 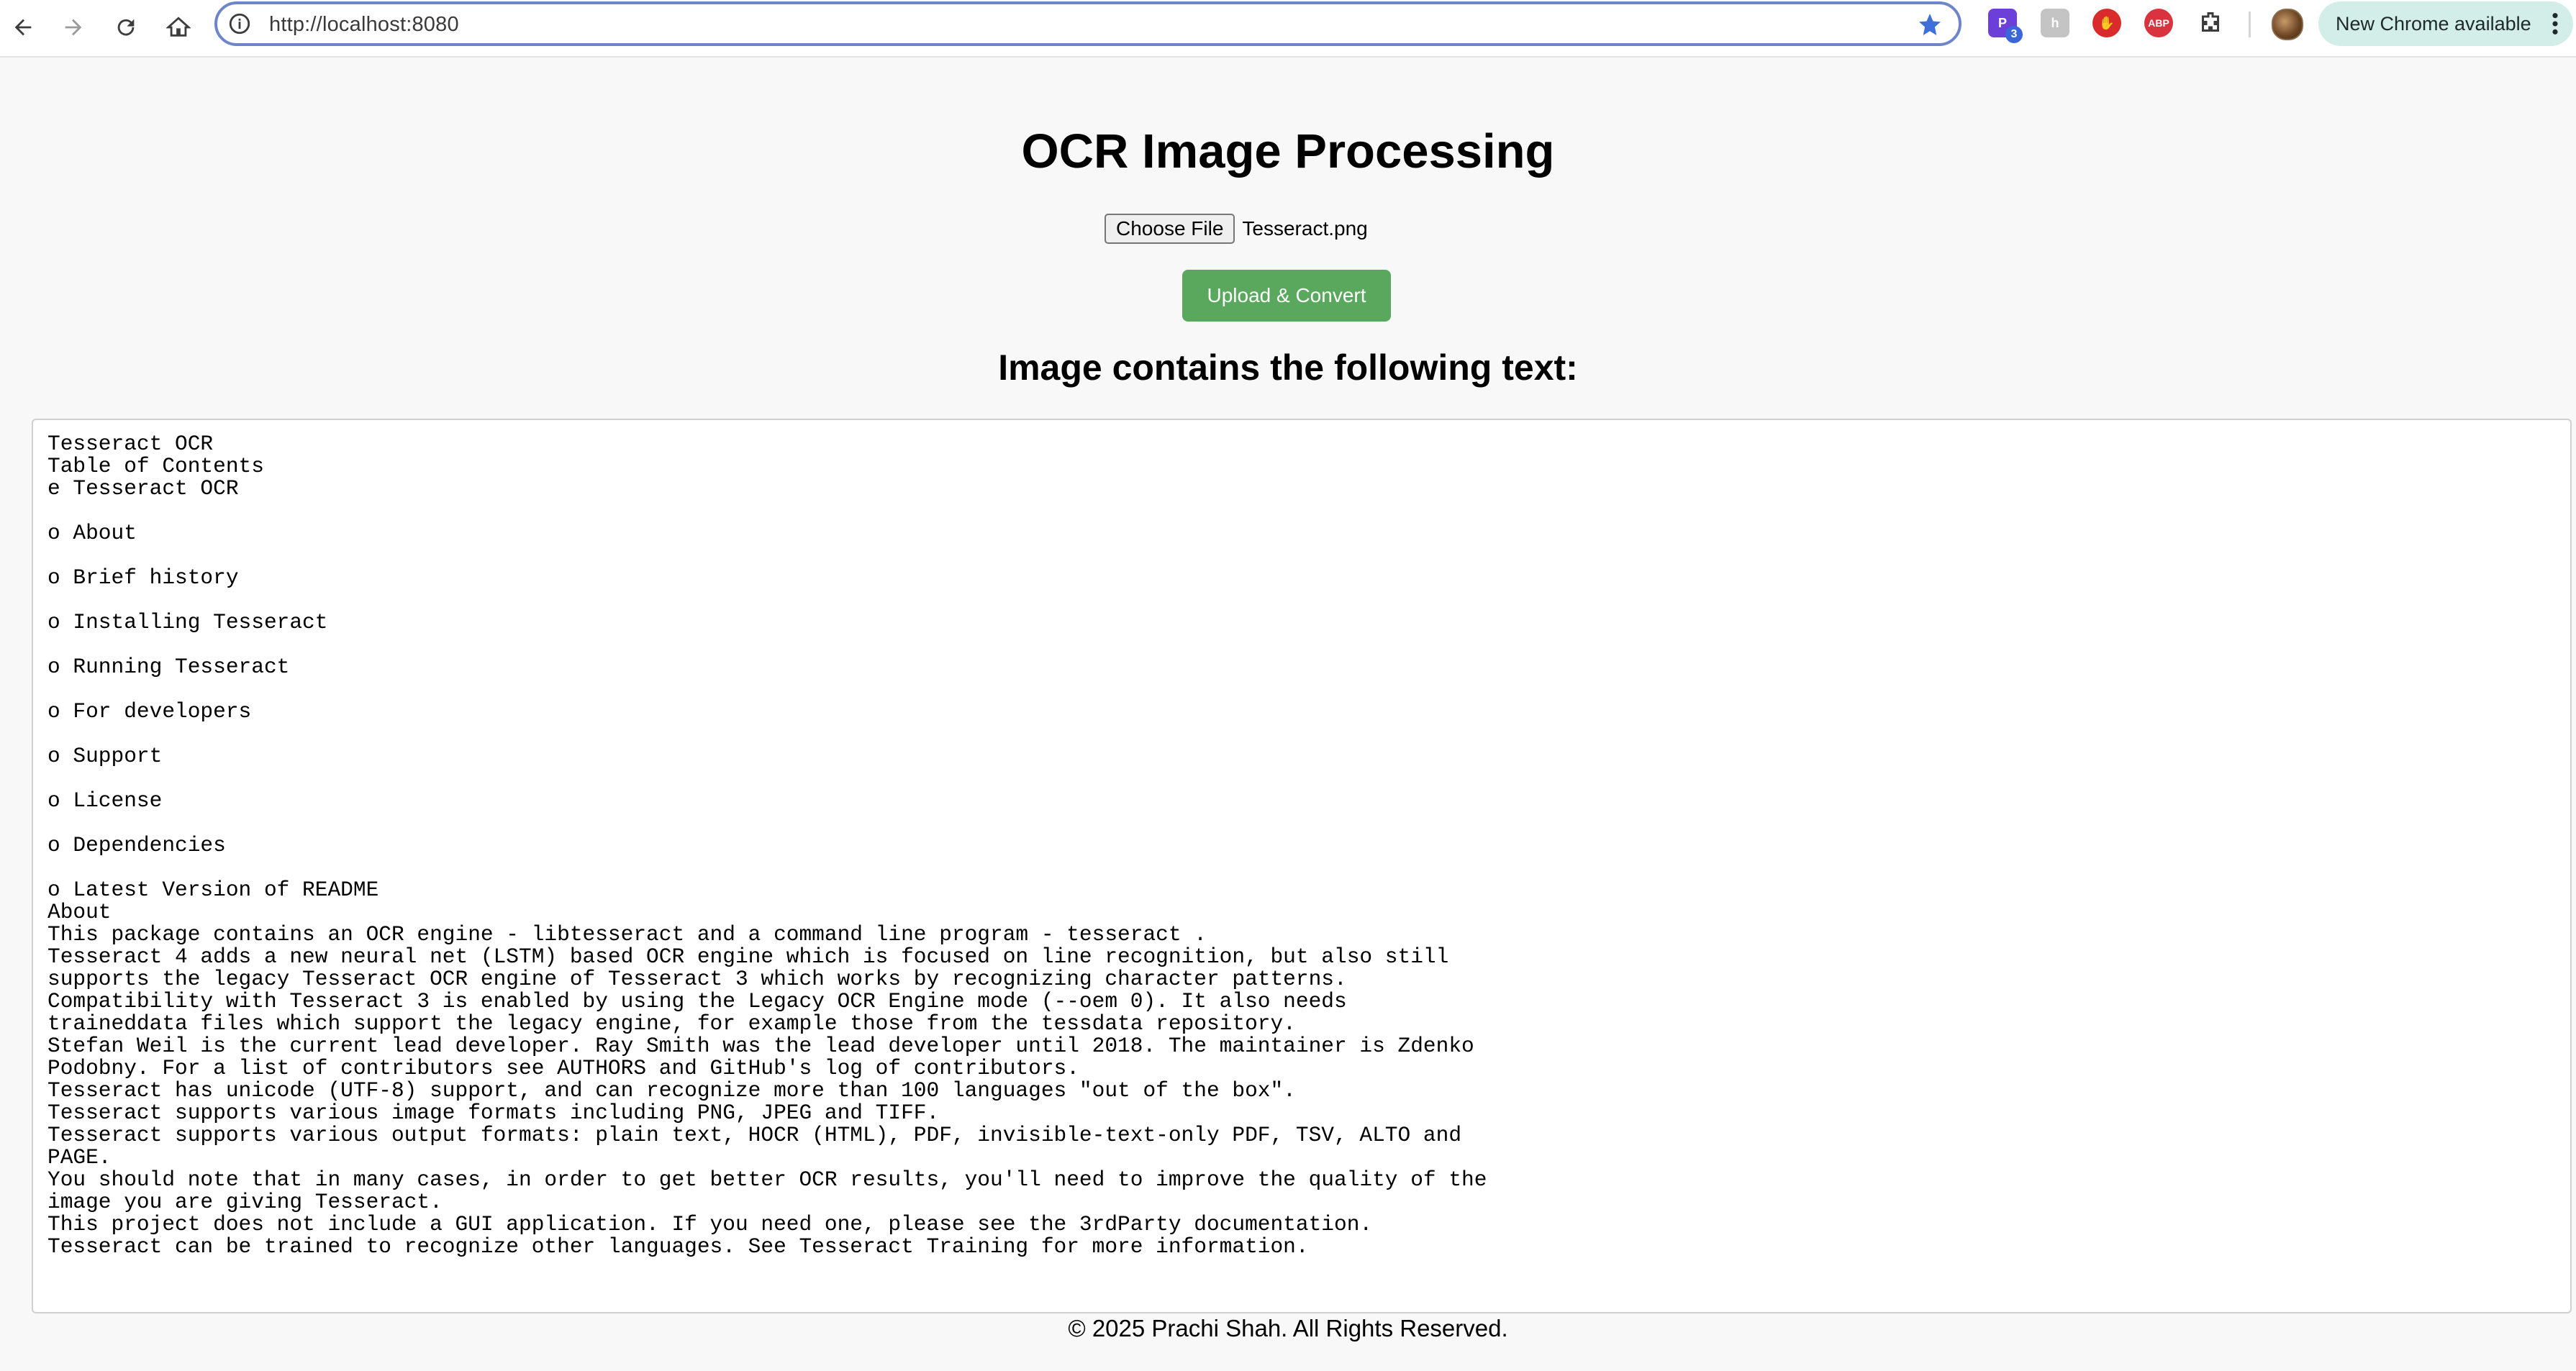 I want to click on puzzle-extensions-icon, so click(x=2210, y=23).